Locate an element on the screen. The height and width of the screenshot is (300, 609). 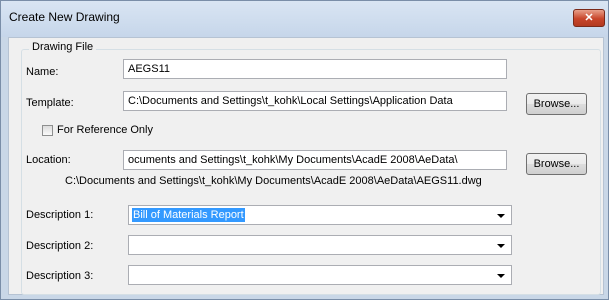
name-field: AEGS11 is located at coordinates (315, 69).